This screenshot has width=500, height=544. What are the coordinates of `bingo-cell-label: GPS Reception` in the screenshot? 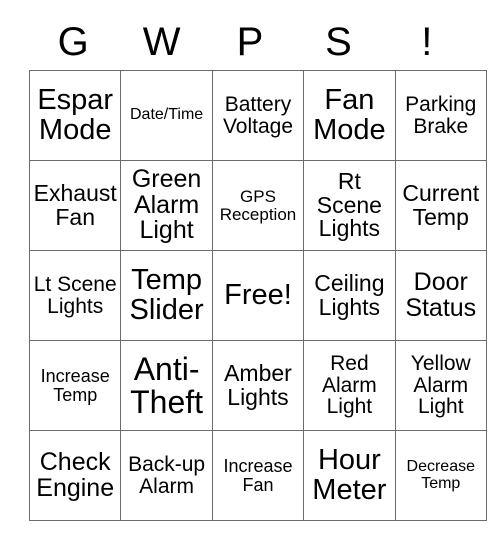 It's located at (258, 205).